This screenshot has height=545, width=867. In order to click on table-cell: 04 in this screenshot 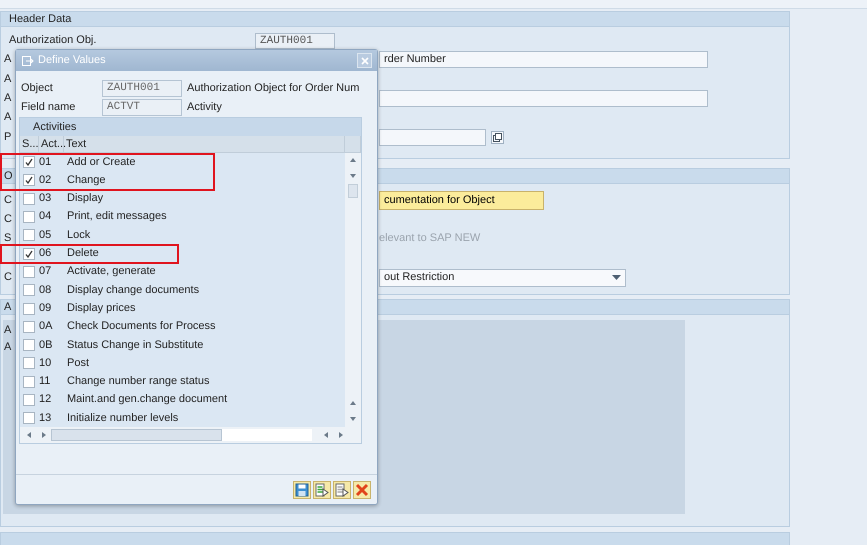, I will do `click(45, 216)`.